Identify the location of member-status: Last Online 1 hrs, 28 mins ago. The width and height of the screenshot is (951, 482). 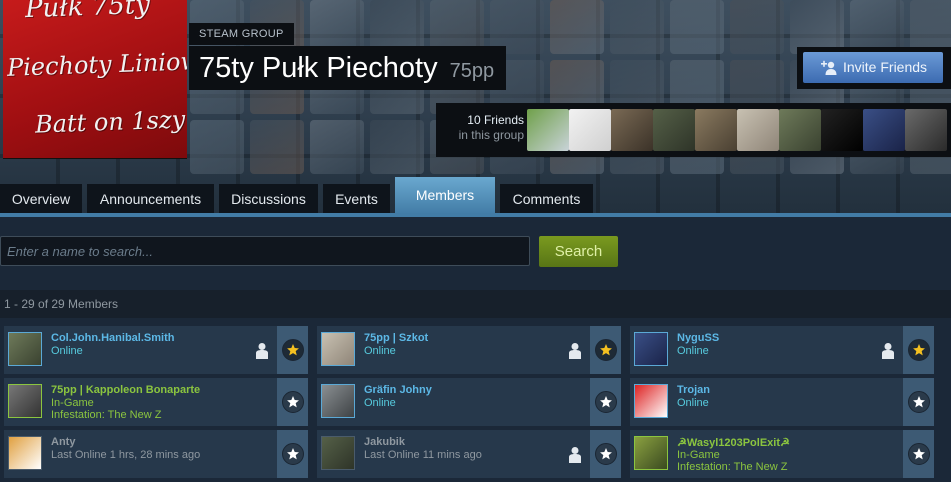
(126, 455).